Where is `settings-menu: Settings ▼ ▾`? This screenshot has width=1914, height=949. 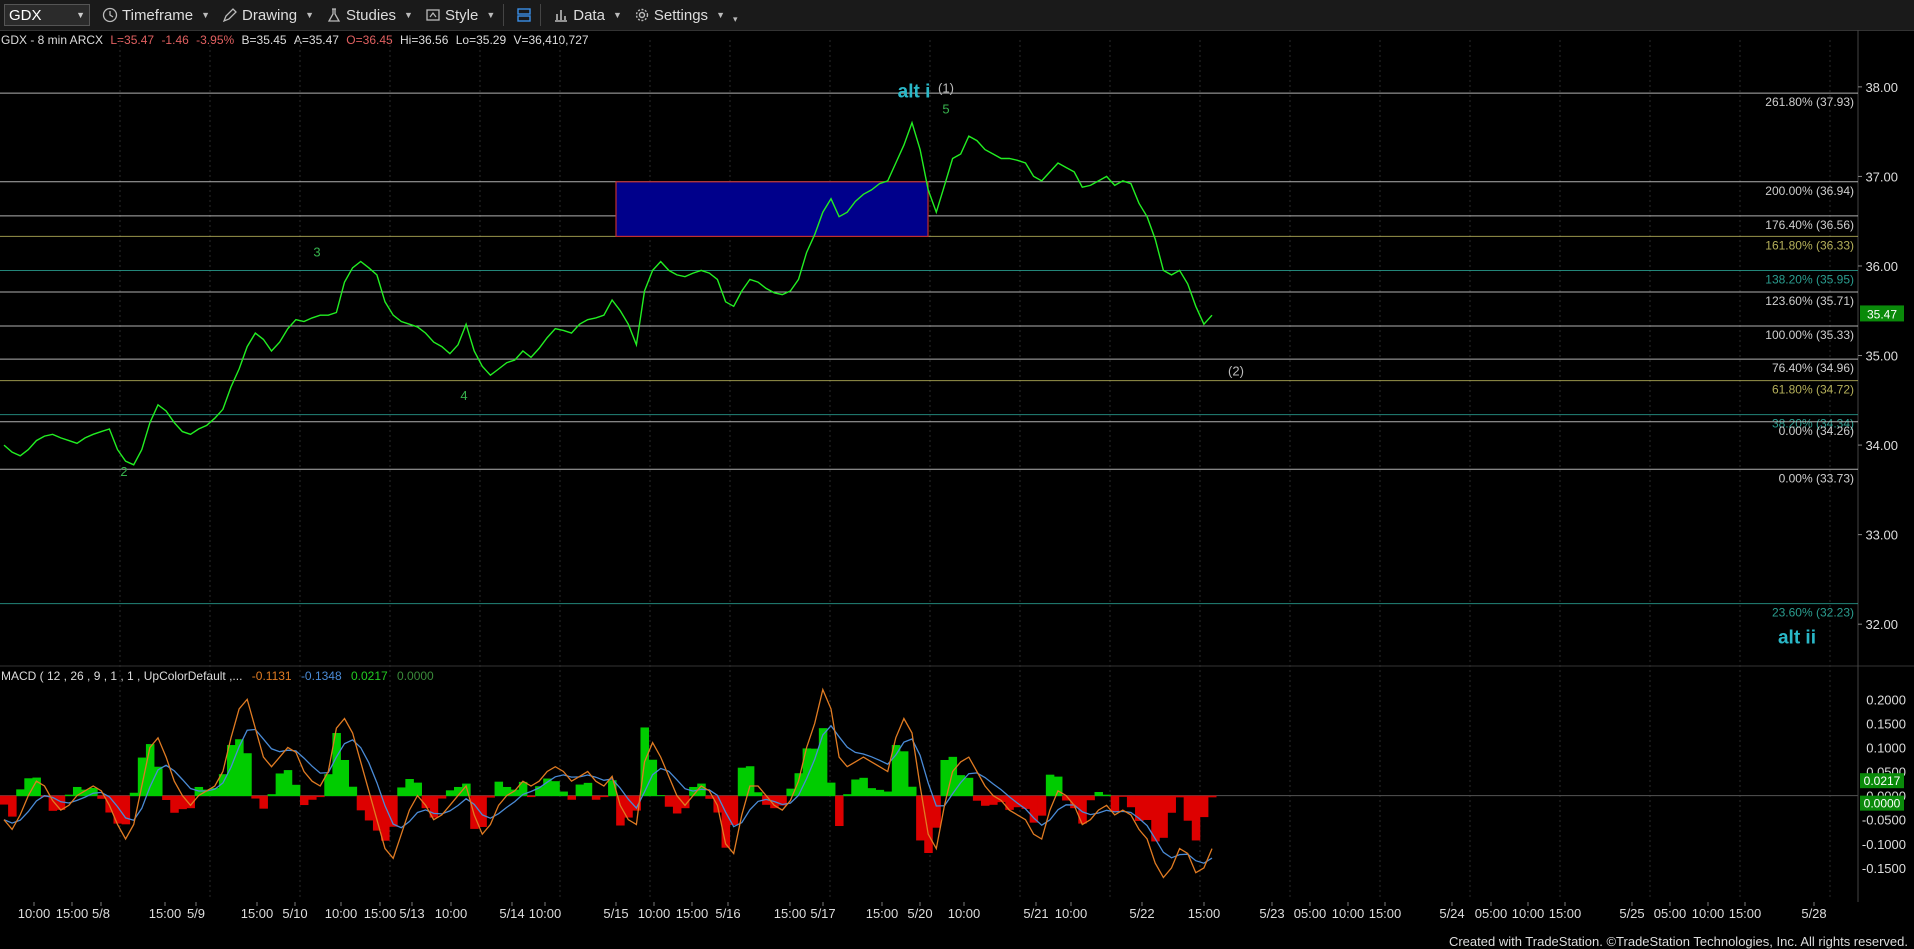
settings-menu: Settings ▼ ▾ is located at coordinates (686, 15).